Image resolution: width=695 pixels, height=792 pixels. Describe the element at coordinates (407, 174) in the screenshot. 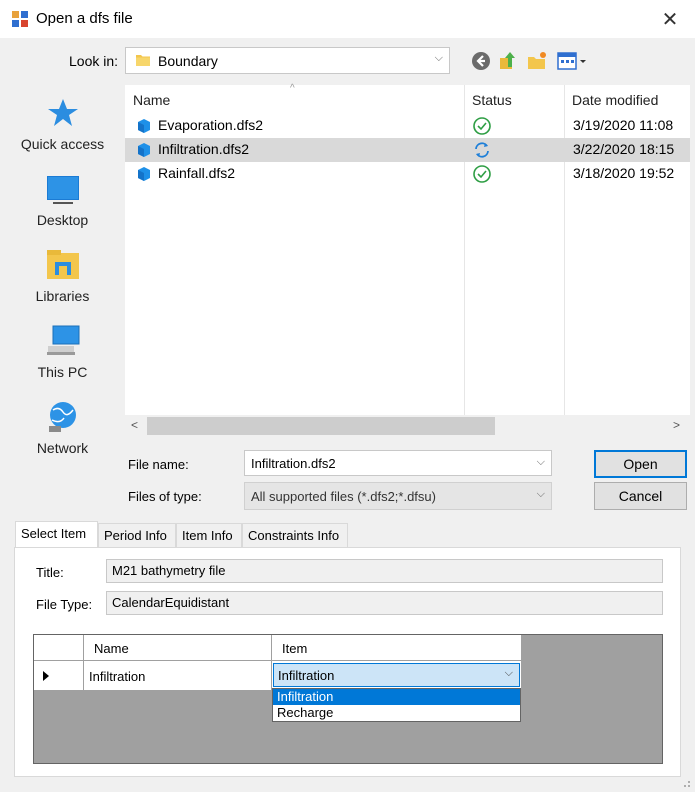

I see `file-row: Rainfall.dfs2 3/18/2020 19:52` at that location.